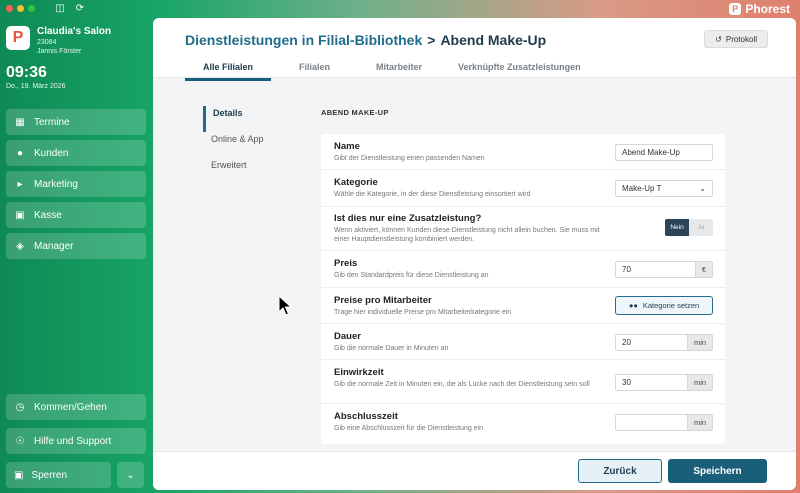 The height and width of the screenshot is (493, 800). I want to click on sidebar-item-kasse: ▣ Kasse, so click(76, 215).